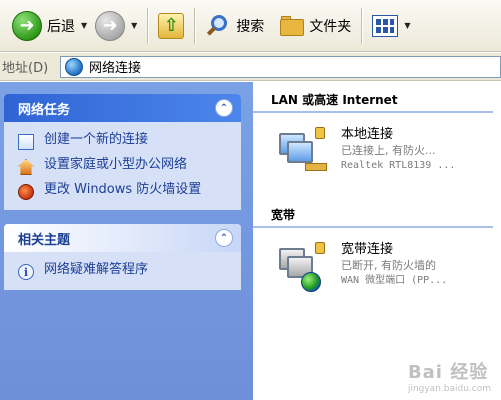 The height and width of the screenshot is (400, 501). Describe the element at coordinates (234, 26) in the screenshot. I see `search-button: 搜索` at that location.